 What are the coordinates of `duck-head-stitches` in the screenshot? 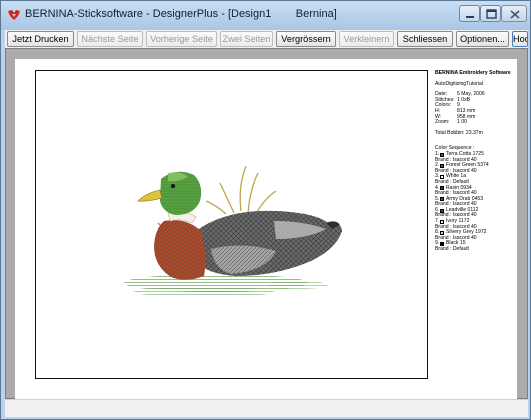 It's located at (169, 193).